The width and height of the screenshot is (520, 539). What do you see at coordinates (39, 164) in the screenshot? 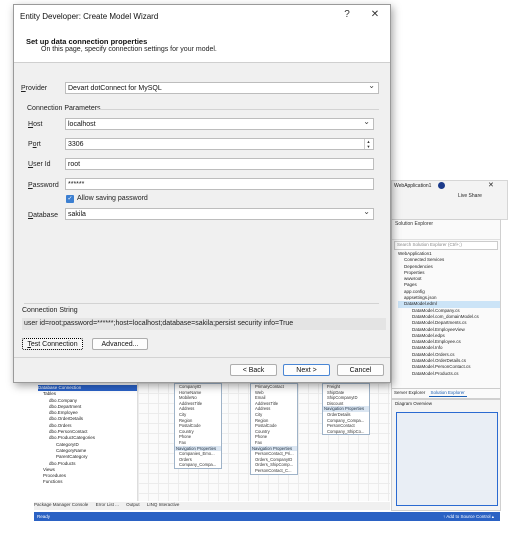
I see `user-id-label: User Id` at bounding box center [39, 164].